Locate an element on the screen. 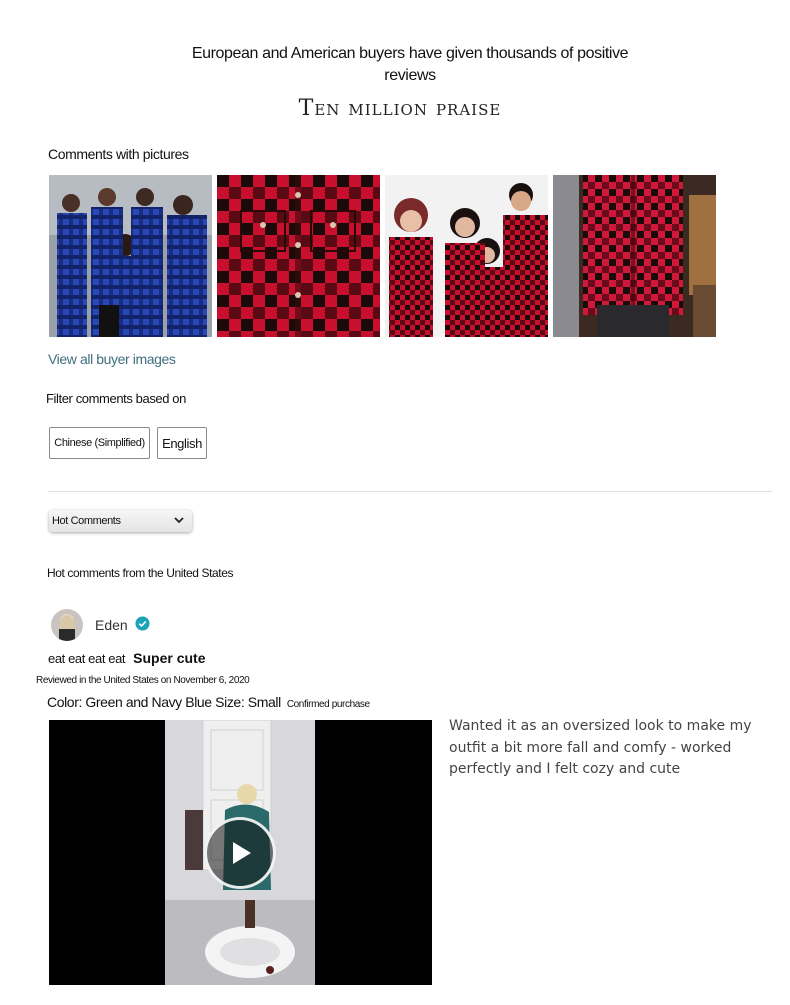 The image size is (790, 1005). family-blue-plaid-photo is located at coordinates (130, 256).